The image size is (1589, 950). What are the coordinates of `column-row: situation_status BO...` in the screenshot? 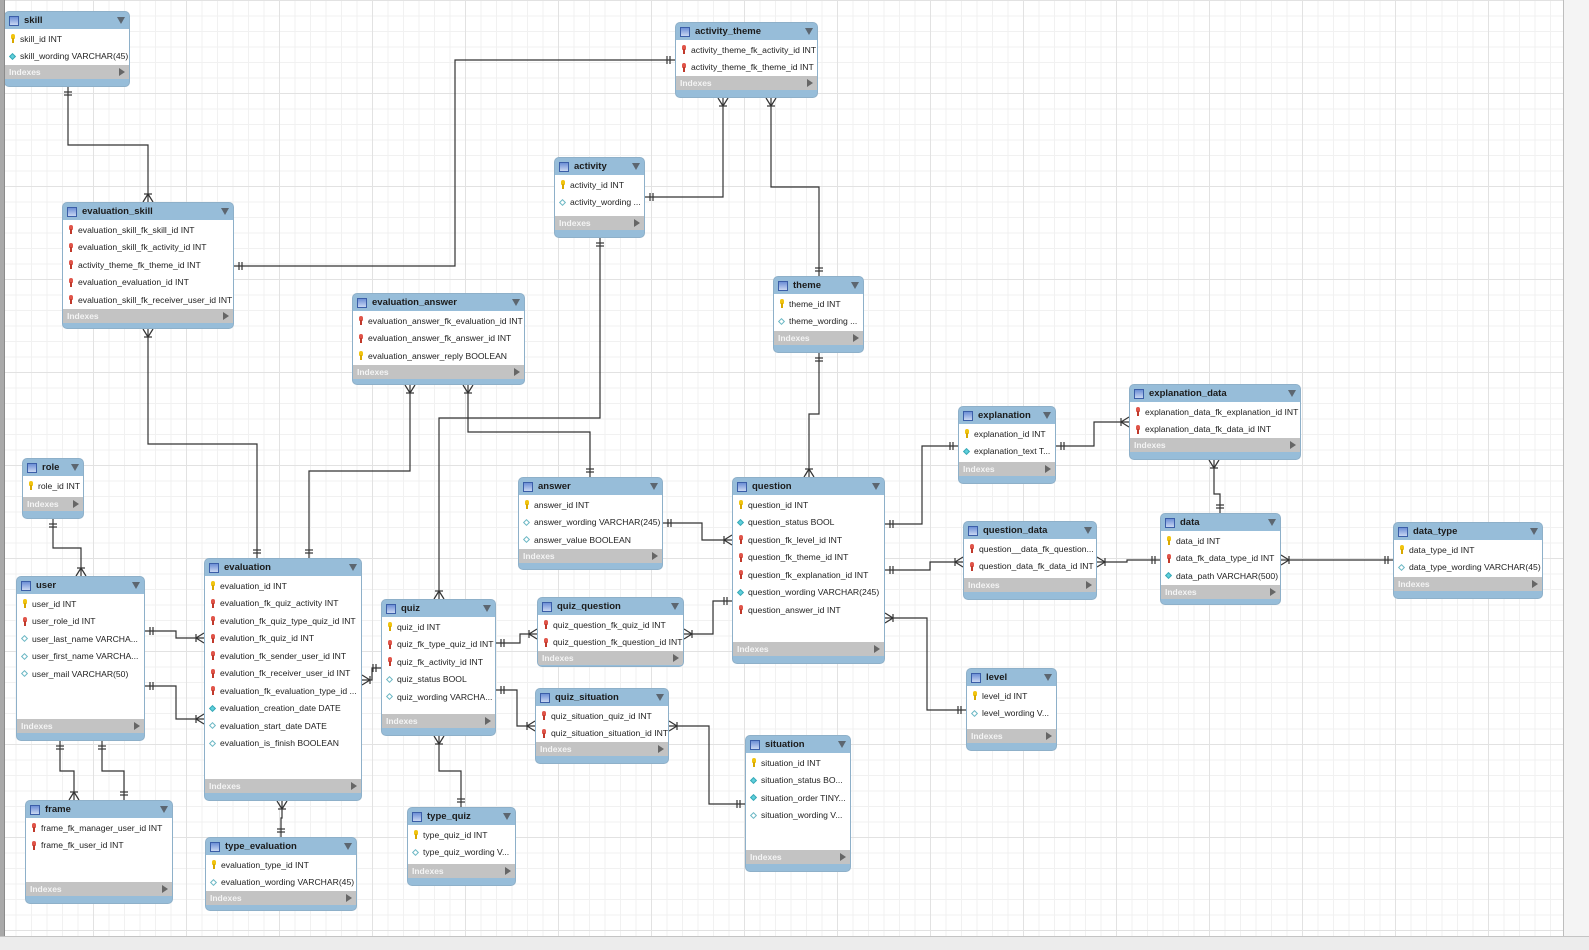 It's located at (798, 781).